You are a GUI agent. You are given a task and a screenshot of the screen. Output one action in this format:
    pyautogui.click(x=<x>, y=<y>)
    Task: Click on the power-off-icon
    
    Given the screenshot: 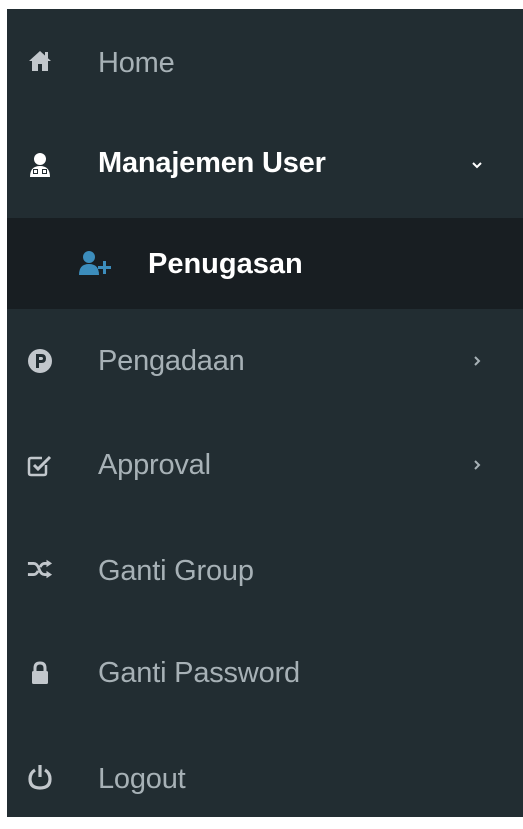 What is the action you would take?
    pyautogui.click(x=40, y=777)
    